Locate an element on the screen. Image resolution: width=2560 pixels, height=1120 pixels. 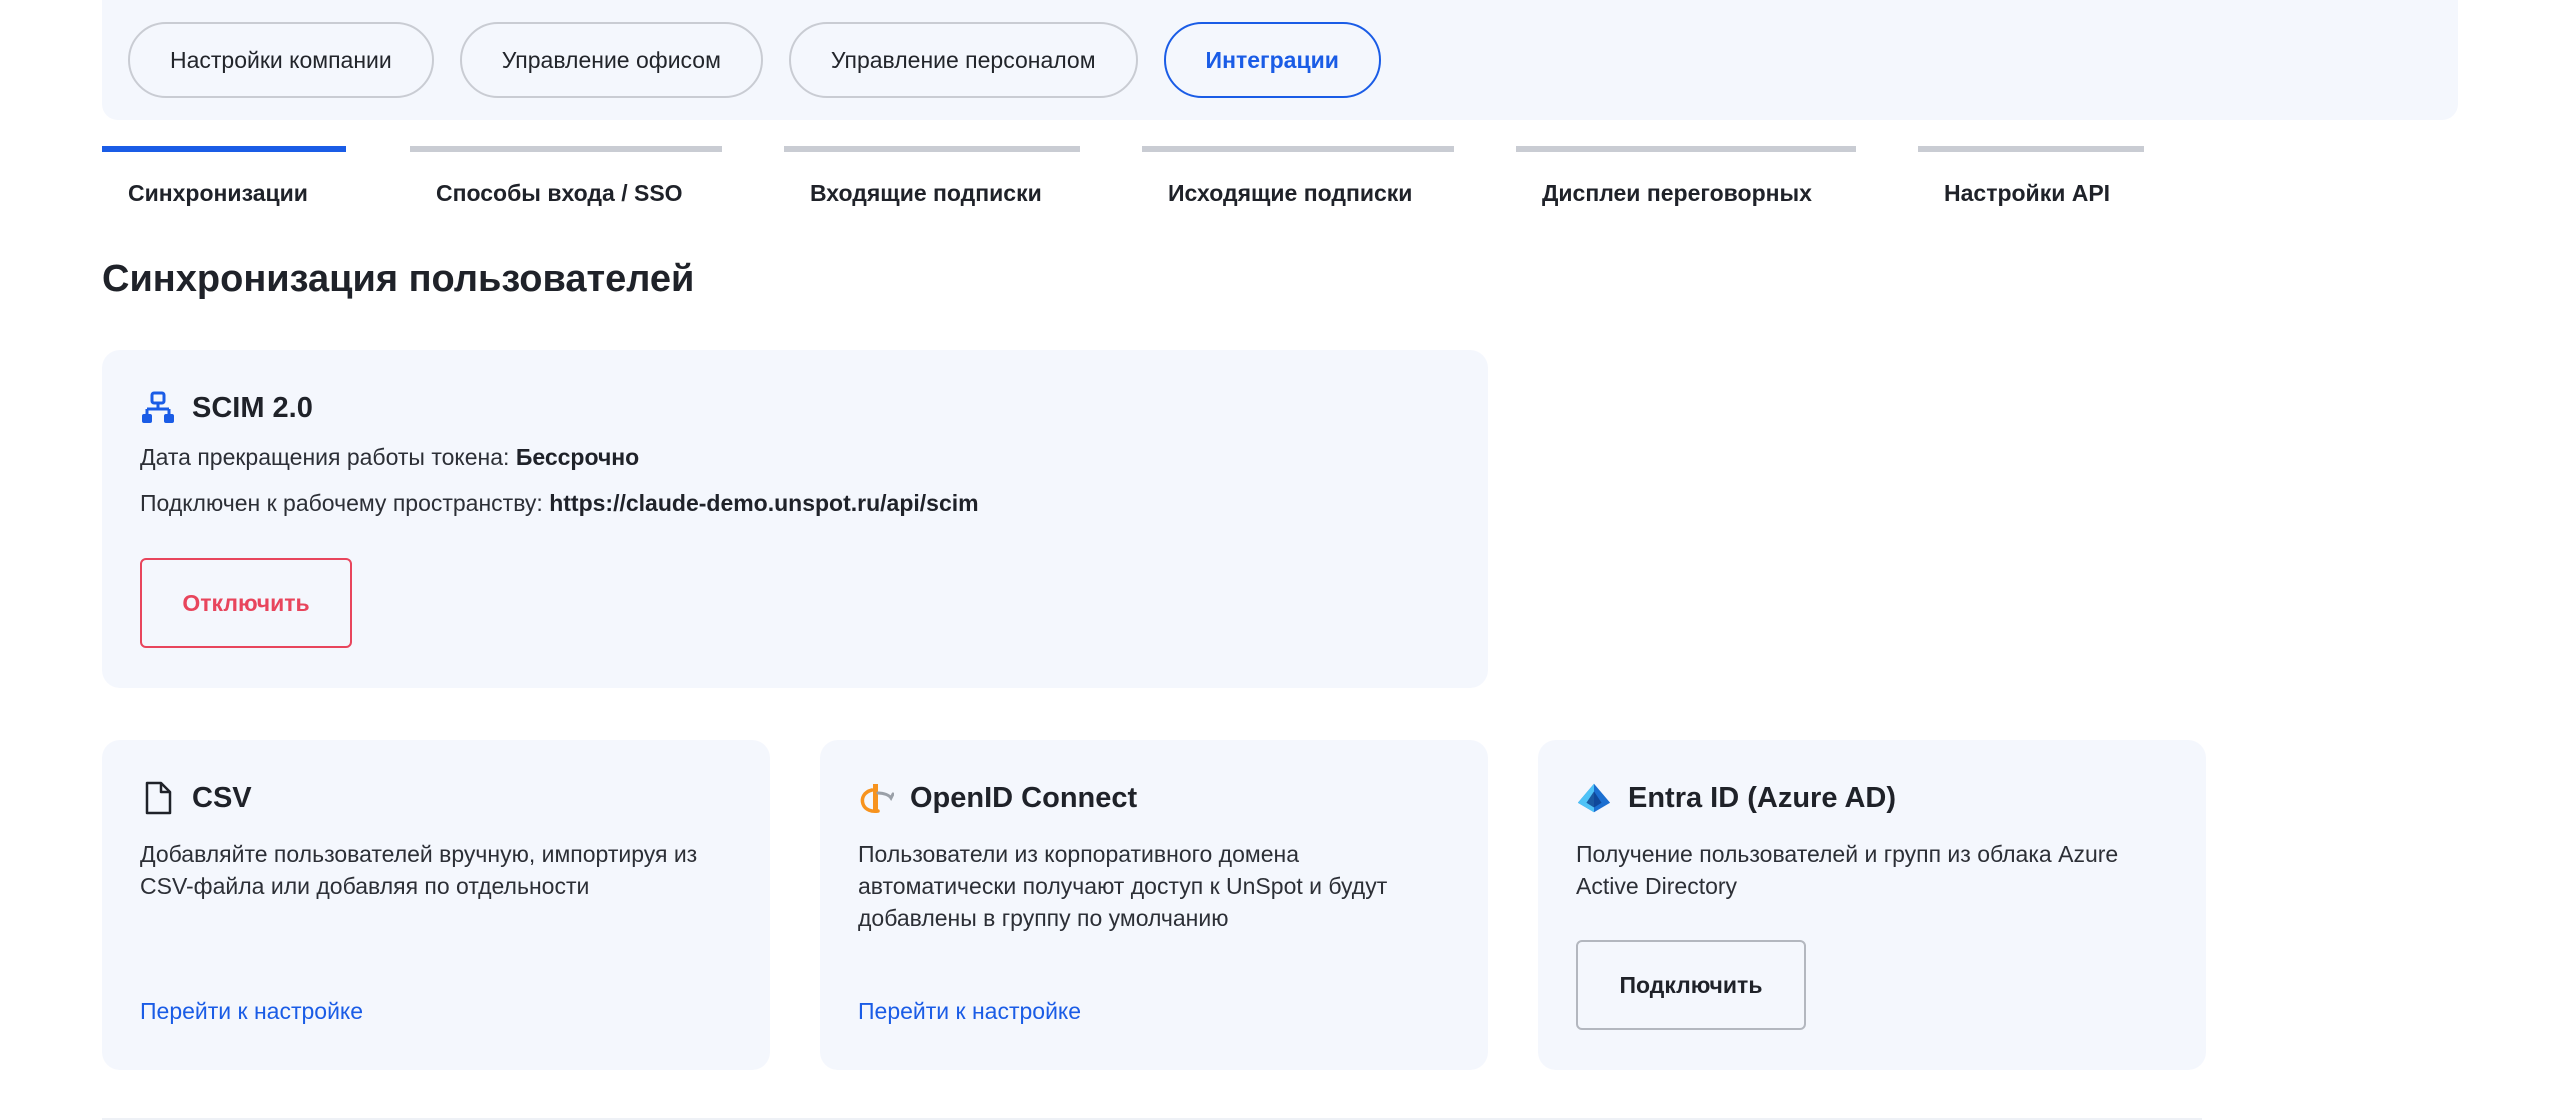
scim-title: SCIM 2.0 is located at coordinates (252, 407).